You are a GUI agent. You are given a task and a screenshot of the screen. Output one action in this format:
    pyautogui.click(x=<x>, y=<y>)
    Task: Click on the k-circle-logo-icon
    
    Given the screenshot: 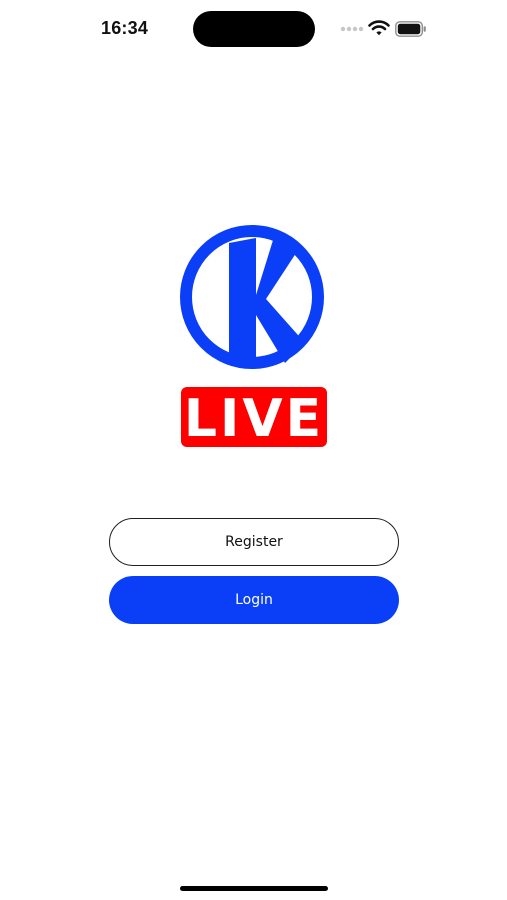 What is the action you would take?
    pyautogui.click(x=252, y=297)
    